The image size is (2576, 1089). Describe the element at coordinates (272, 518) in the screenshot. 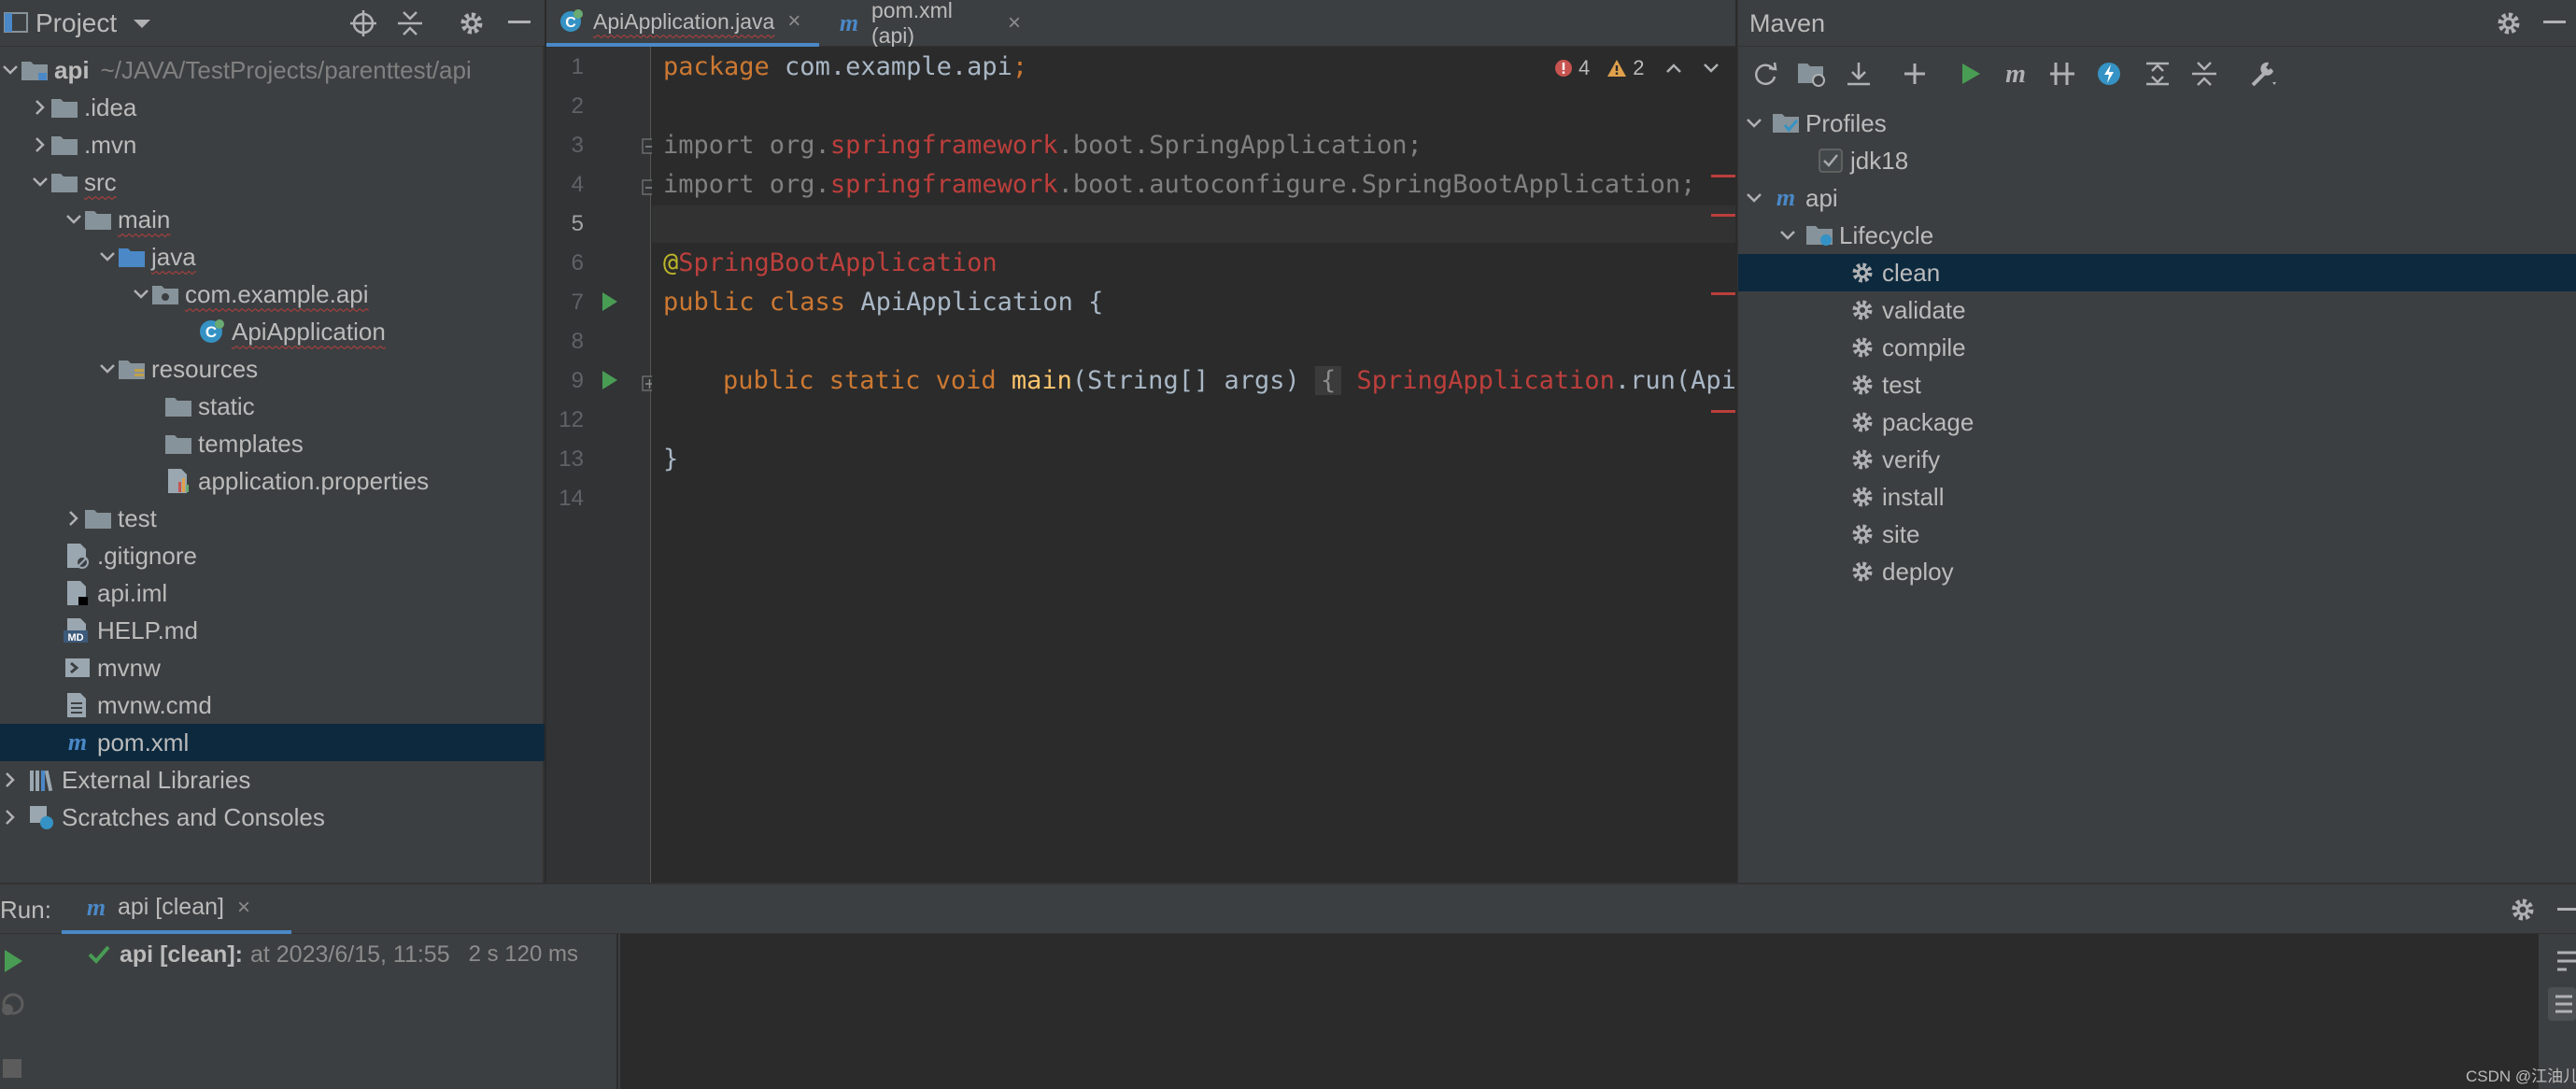

I see `tree-item-test: test` at that location.